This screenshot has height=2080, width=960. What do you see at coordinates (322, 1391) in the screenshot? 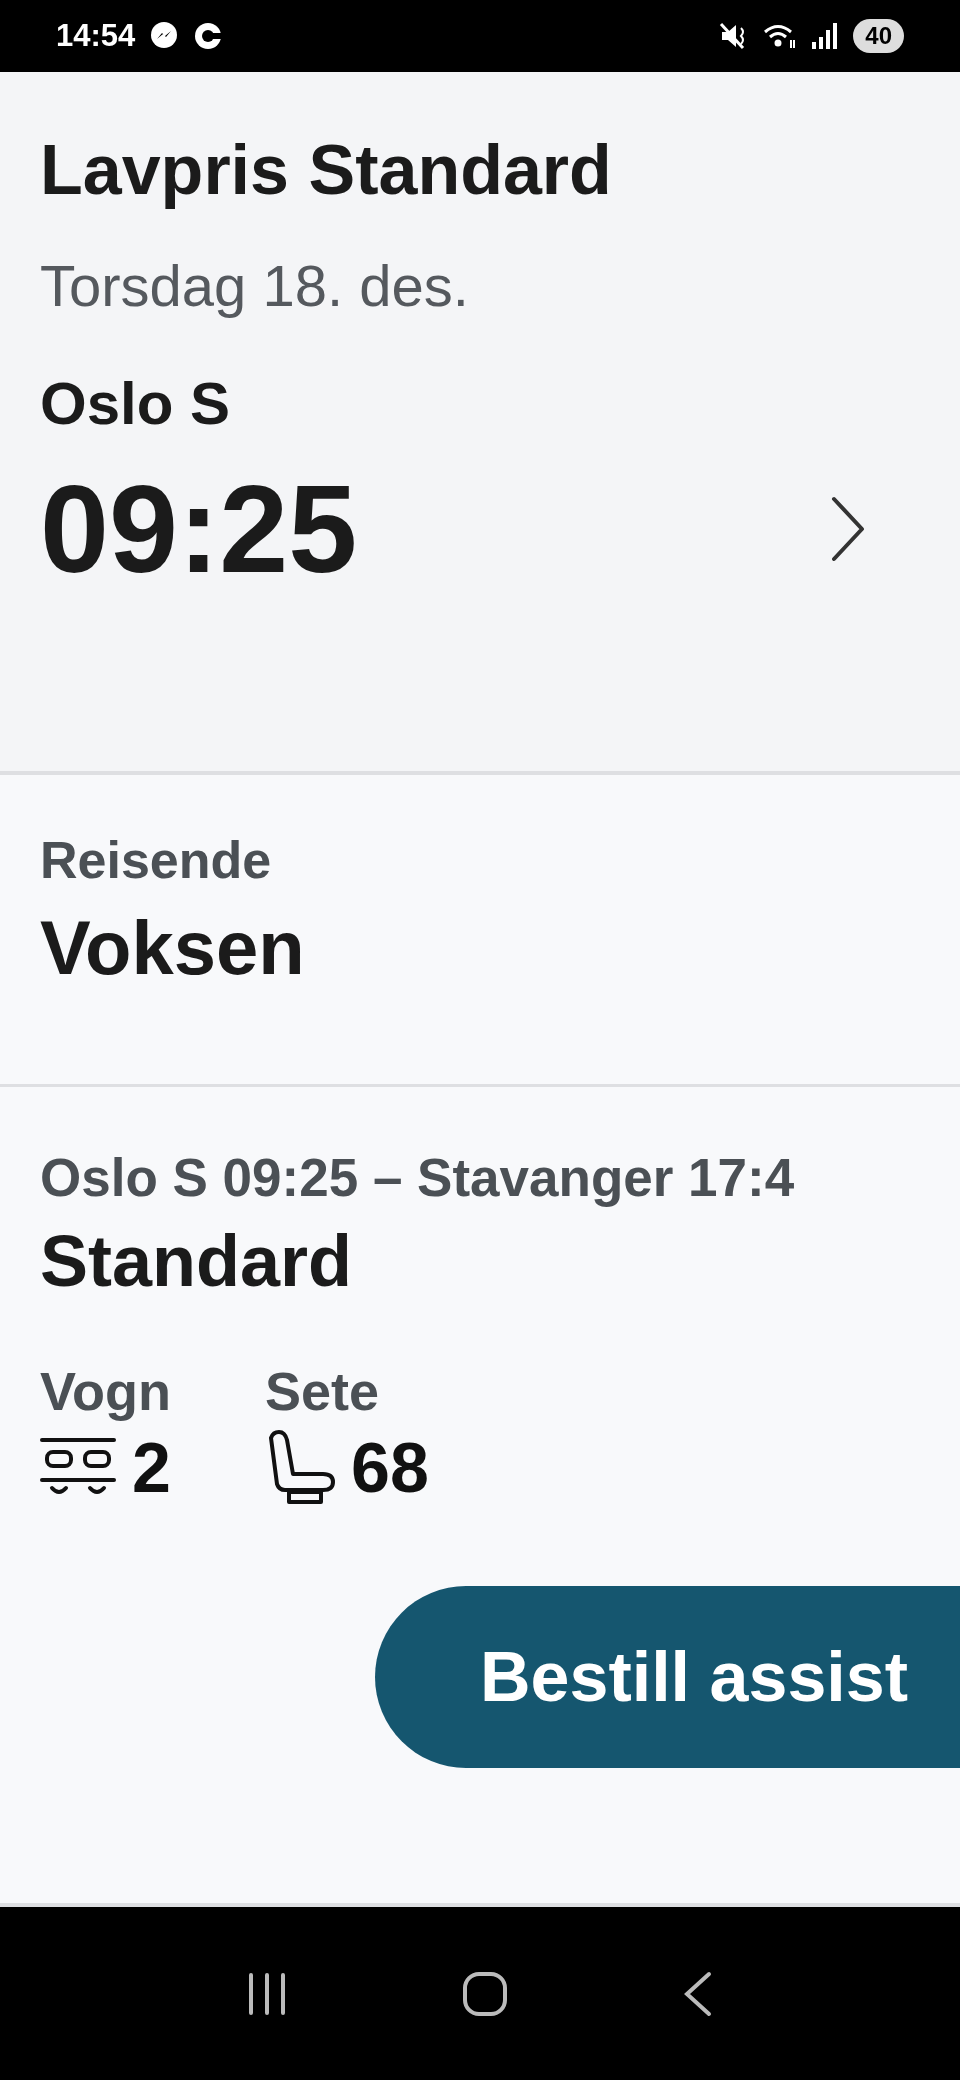
I see `detail-label: Sete` at bounding box center [322, 1391].